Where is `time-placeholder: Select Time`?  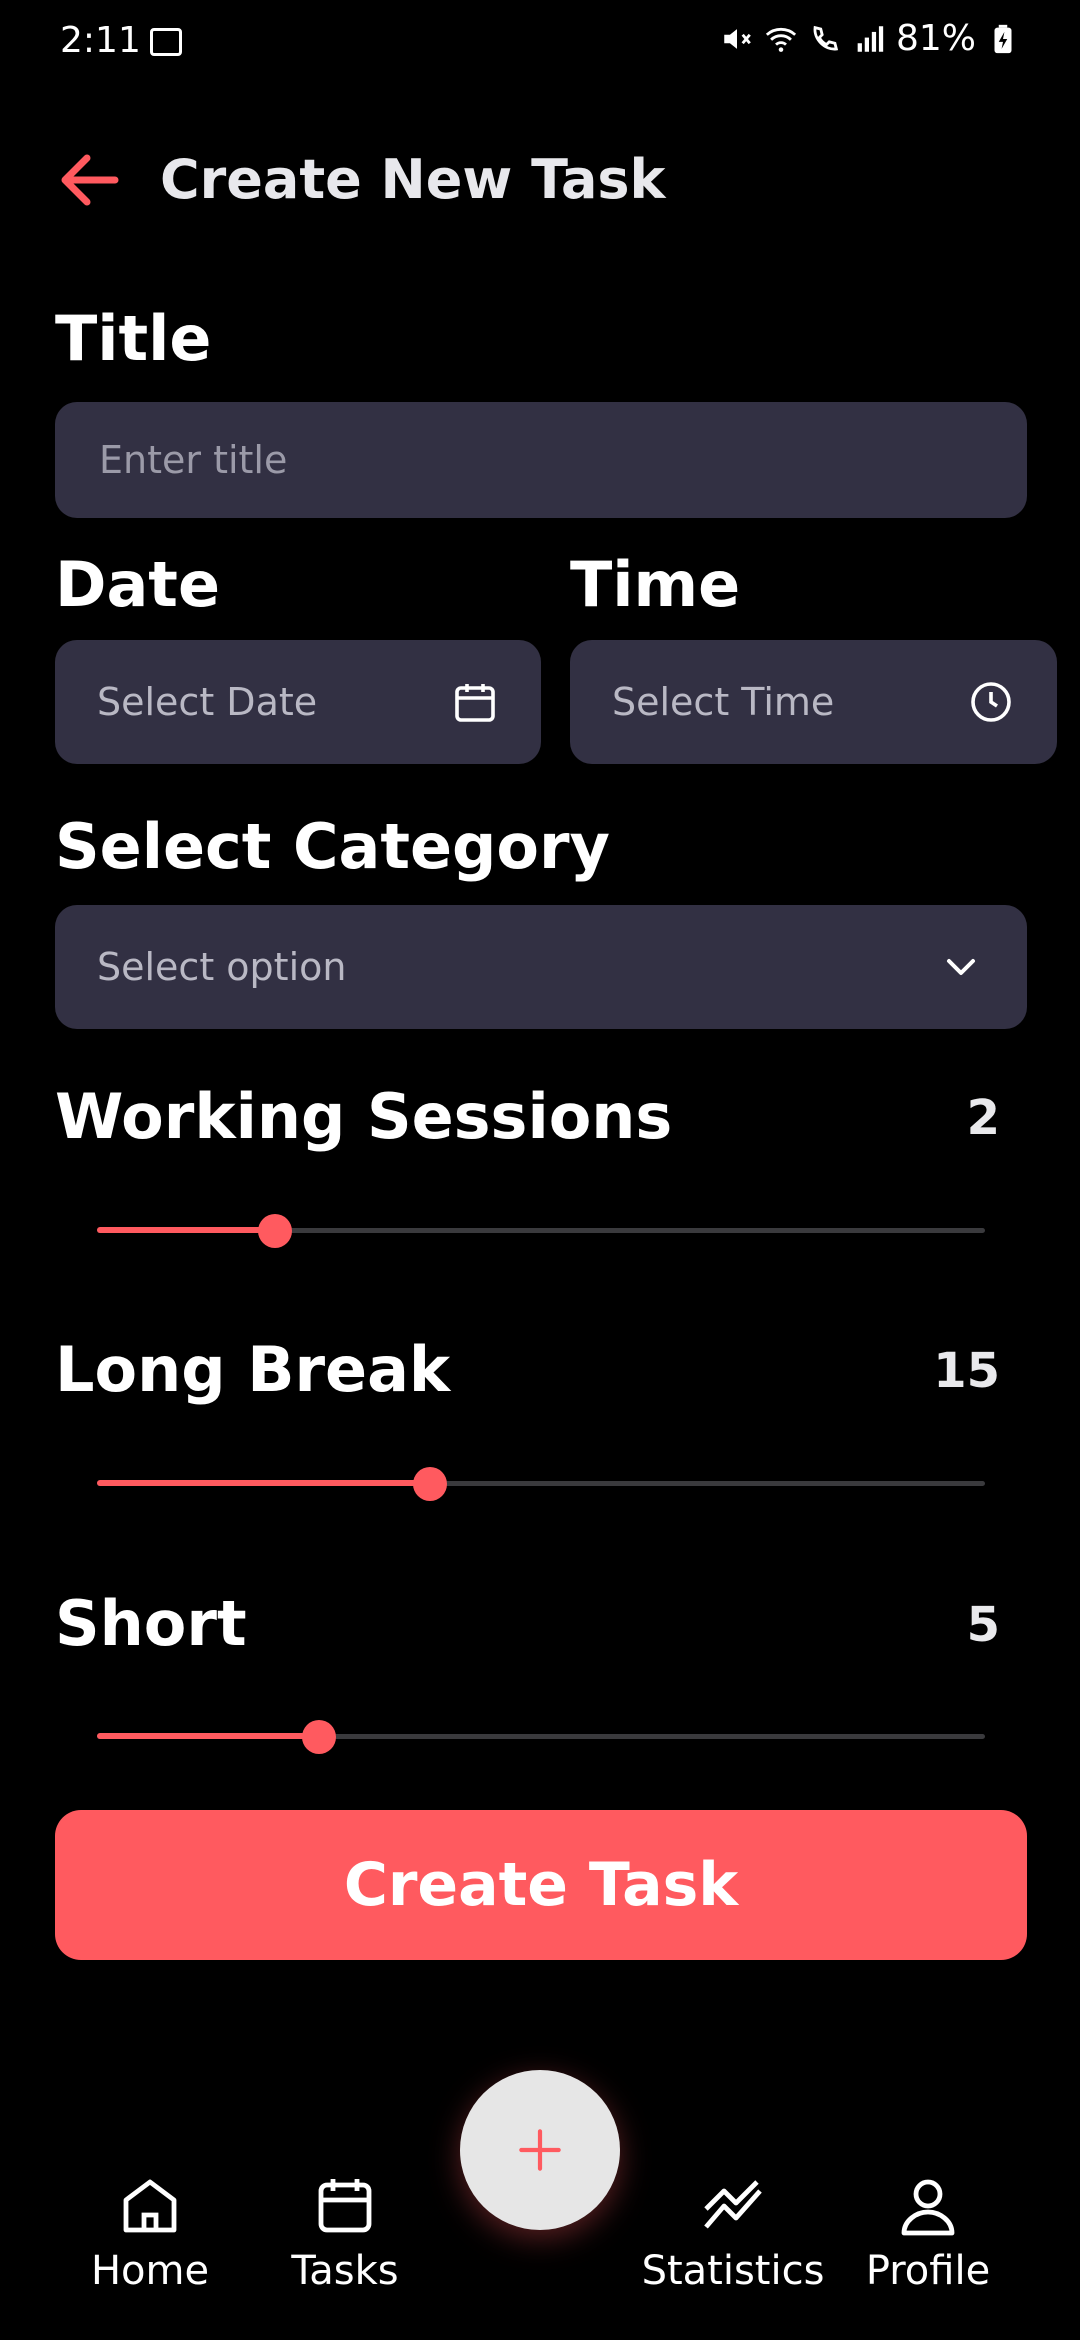
time-placeholder: Select Time is located at coordinates (723, 702).